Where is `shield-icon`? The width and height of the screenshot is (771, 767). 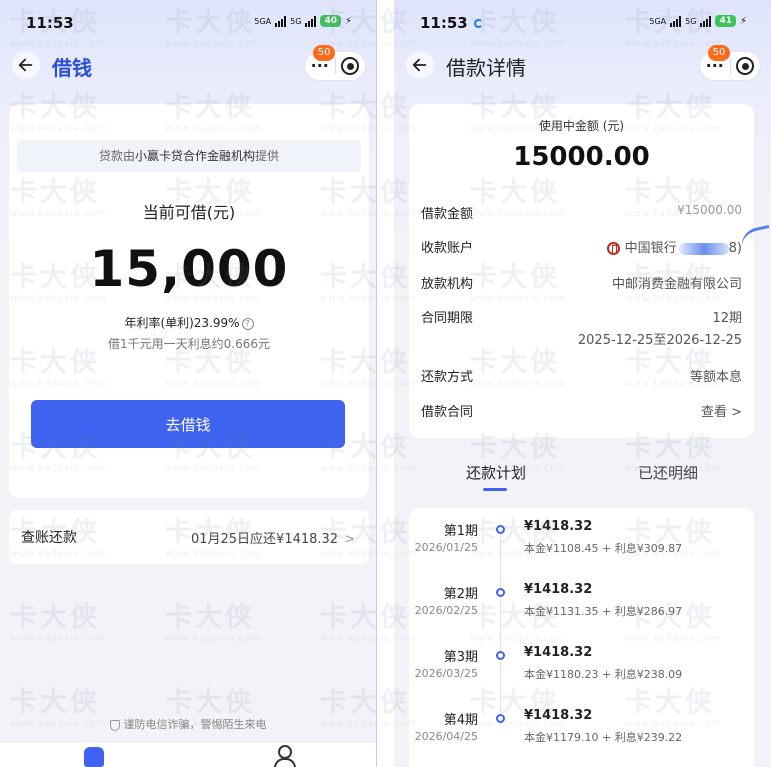
shield-icon is located at coordinates (114, 725).